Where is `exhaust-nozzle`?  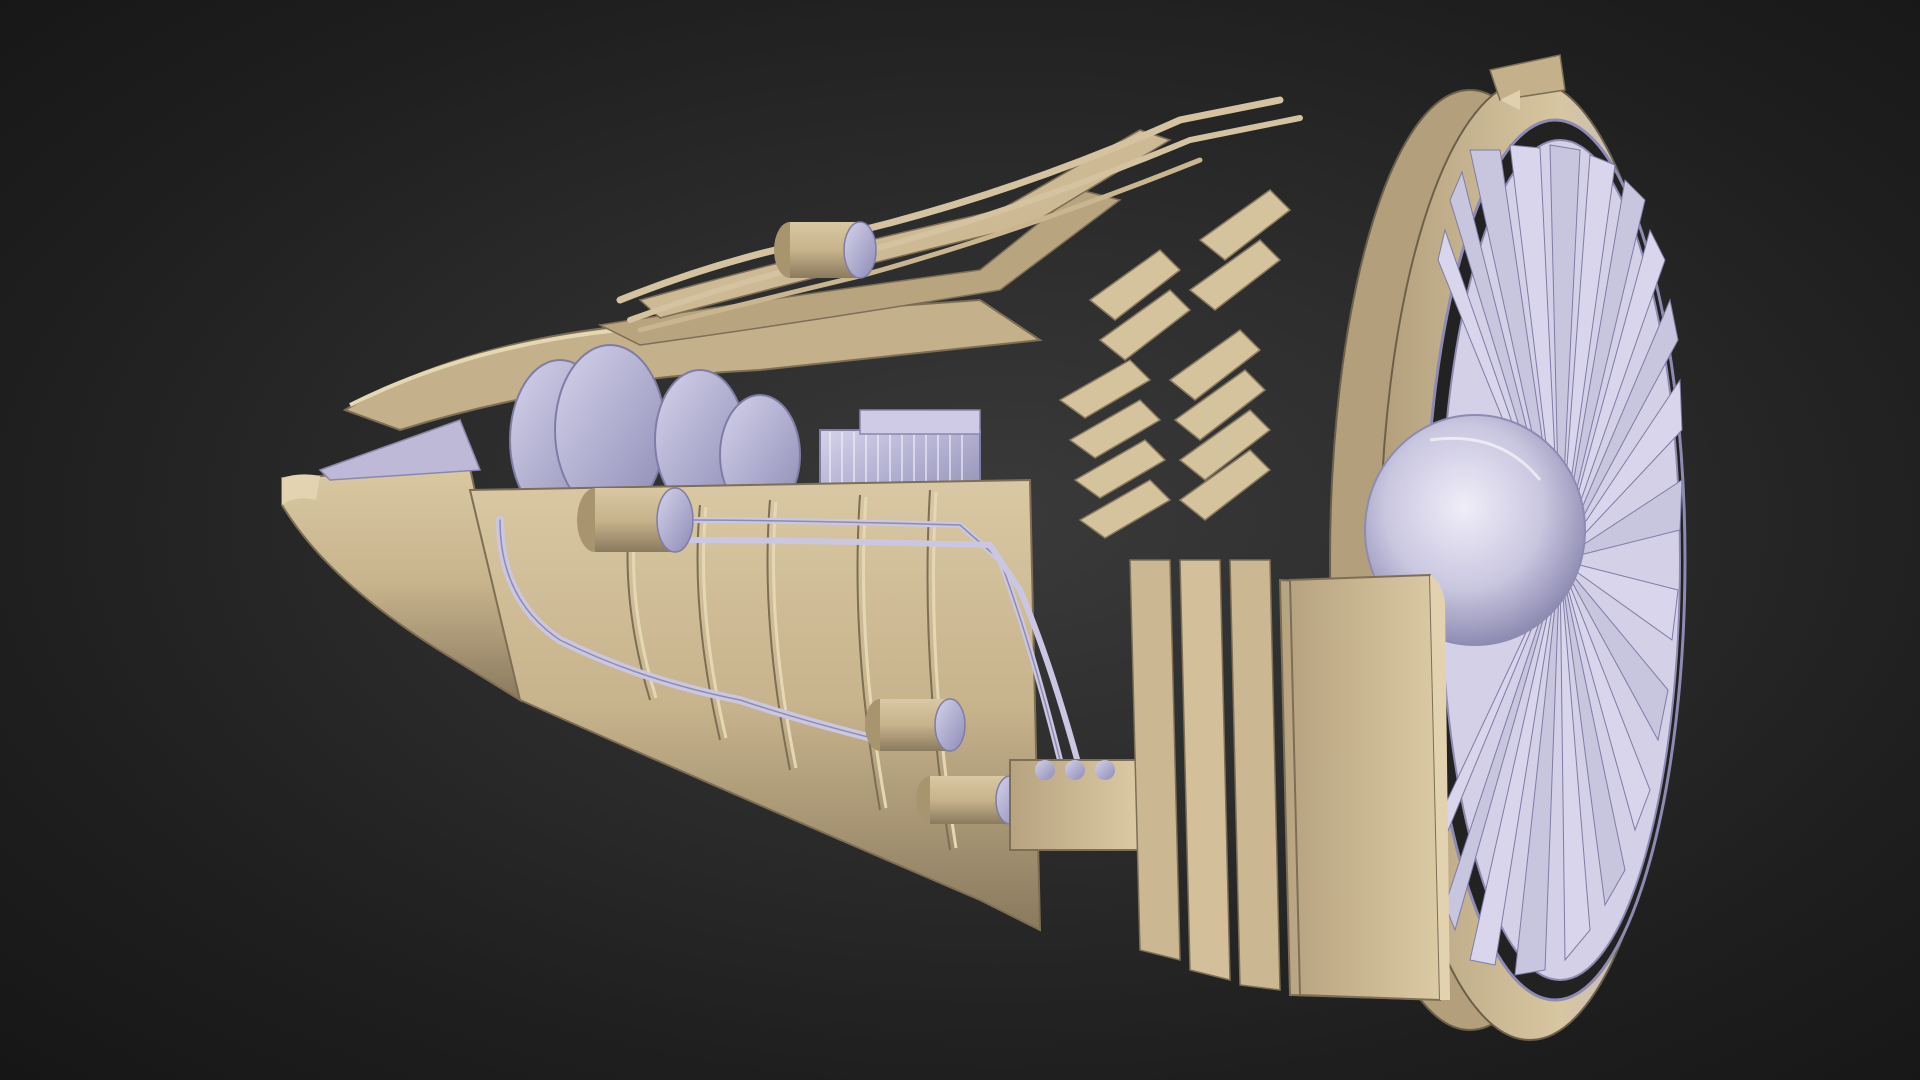 exhaust-nozzle is located at coordinates (401, 561).